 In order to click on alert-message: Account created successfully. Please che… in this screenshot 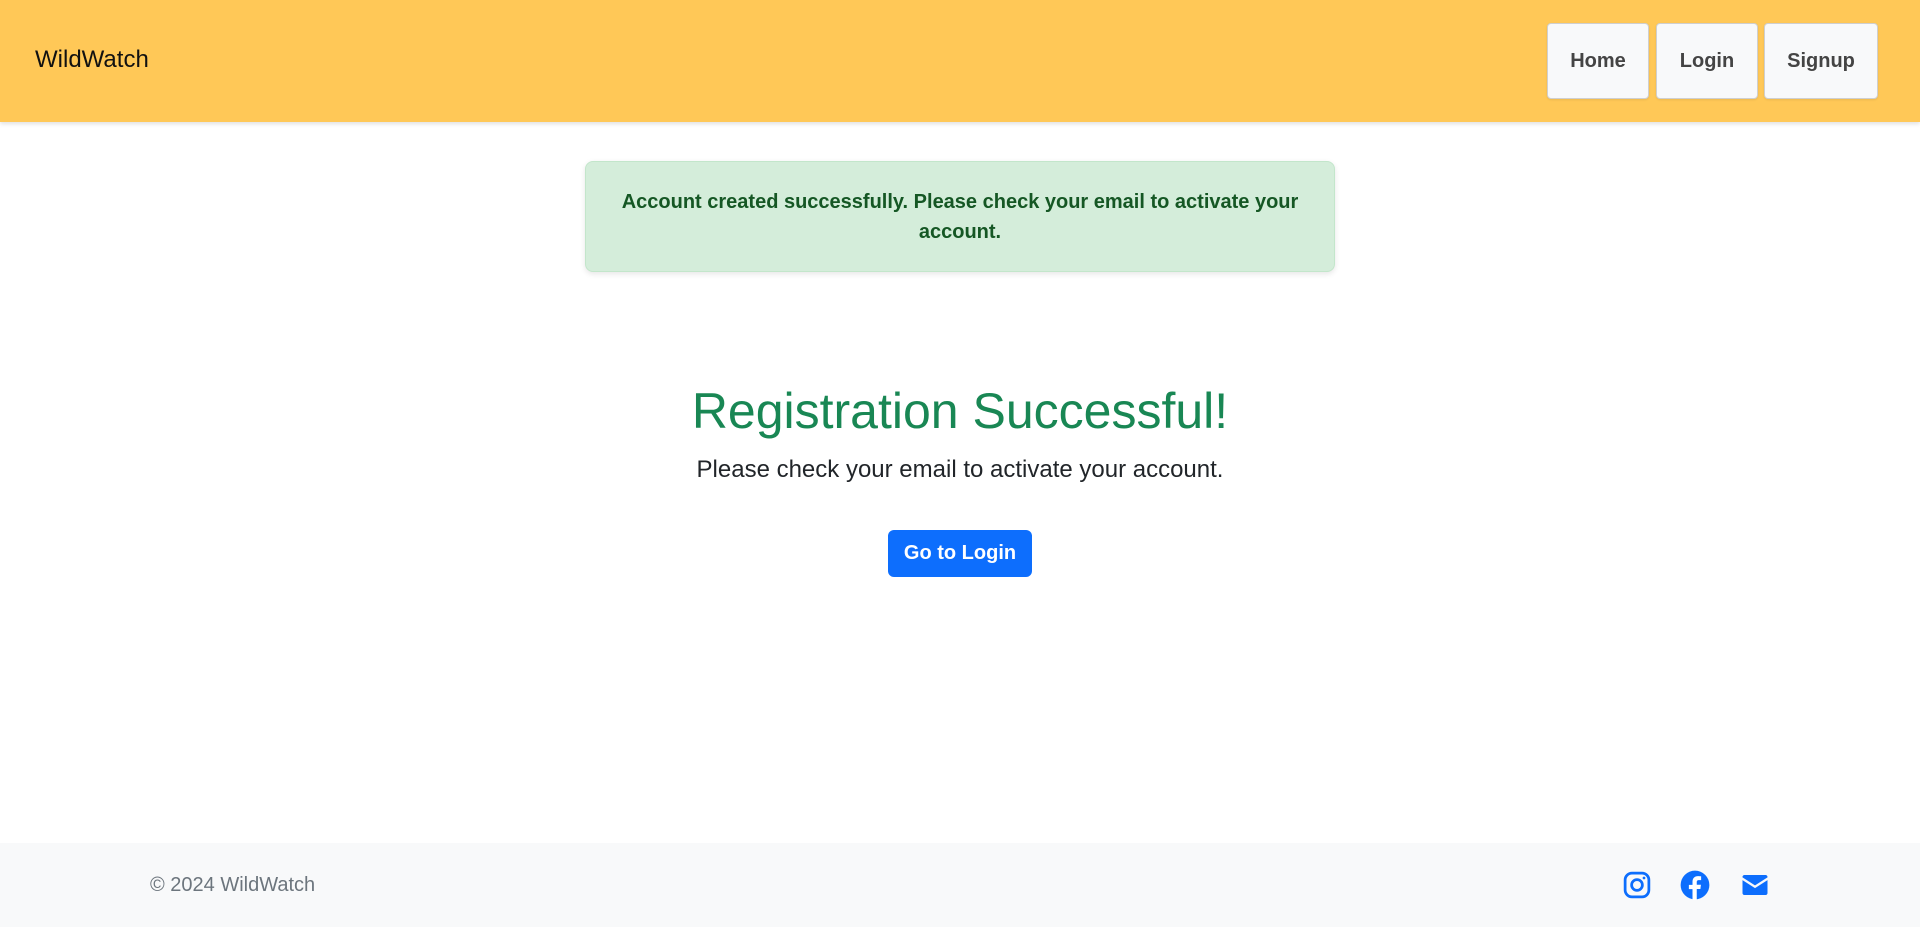, I will do `click(960, 216)`.